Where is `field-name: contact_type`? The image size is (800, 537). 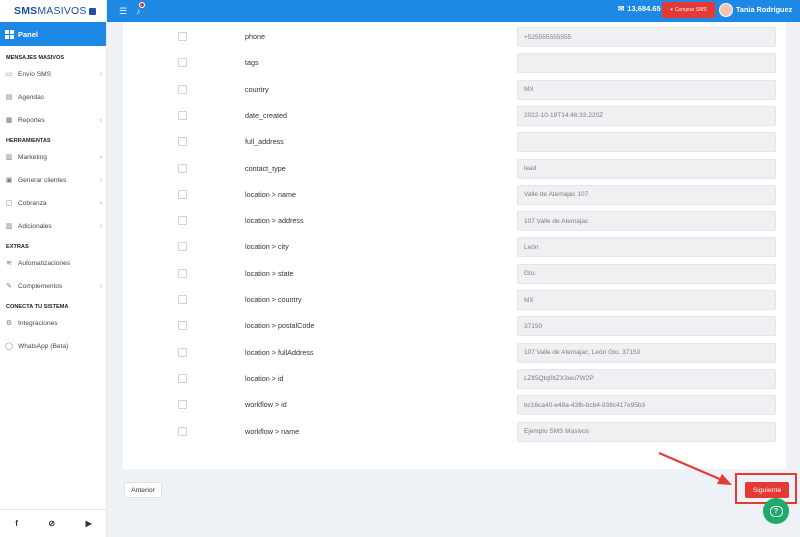 field-name: contact_type is located at coordinates (265, 168).